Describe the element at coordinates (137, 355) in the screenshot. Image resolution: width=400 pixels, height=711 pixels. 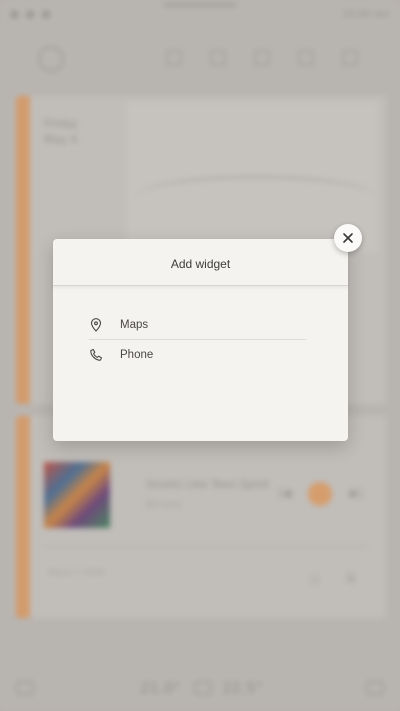
I see `option-label: Phone` at that location.